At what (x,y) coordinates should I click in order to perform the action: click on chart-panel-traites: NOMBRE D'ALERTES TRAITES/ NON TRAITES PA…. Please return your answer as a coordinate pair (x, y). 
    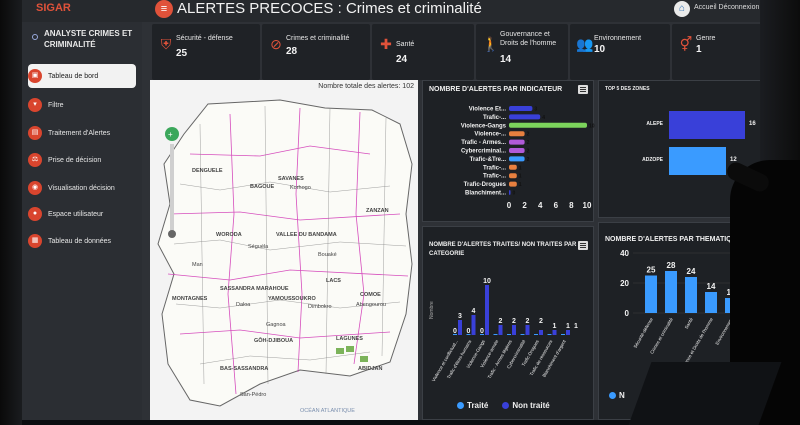
    Looking at the image, I should click on (508, 323).